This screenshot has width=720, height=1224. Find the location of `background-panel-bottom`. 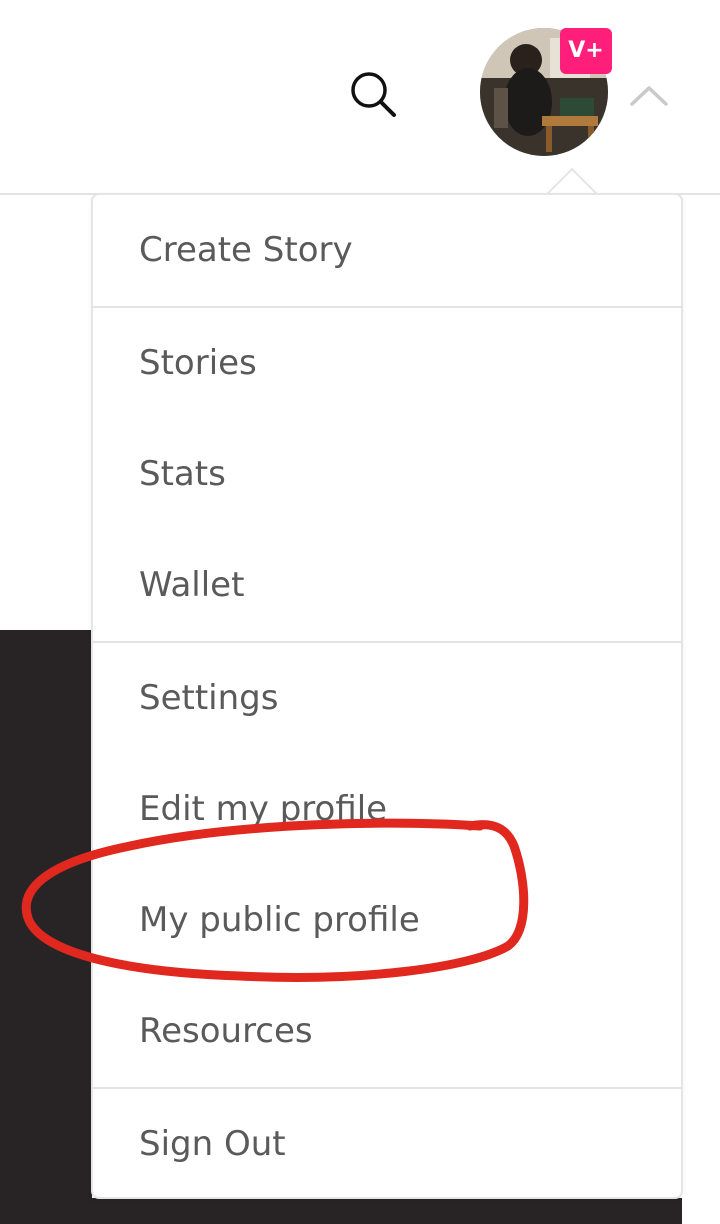

background-panel-bottom is located at coordinates (387, 1211).